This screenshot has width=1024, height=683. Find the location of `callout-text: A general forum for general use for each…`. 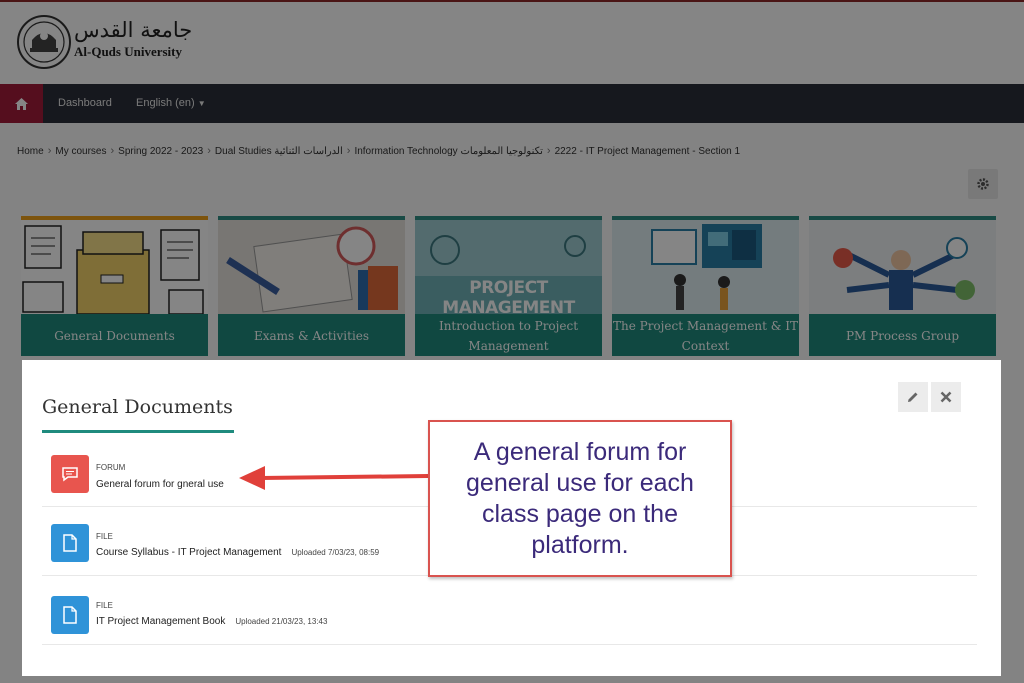

callout-text: A general forum for general use for each… is located at coordinates (580, 498).